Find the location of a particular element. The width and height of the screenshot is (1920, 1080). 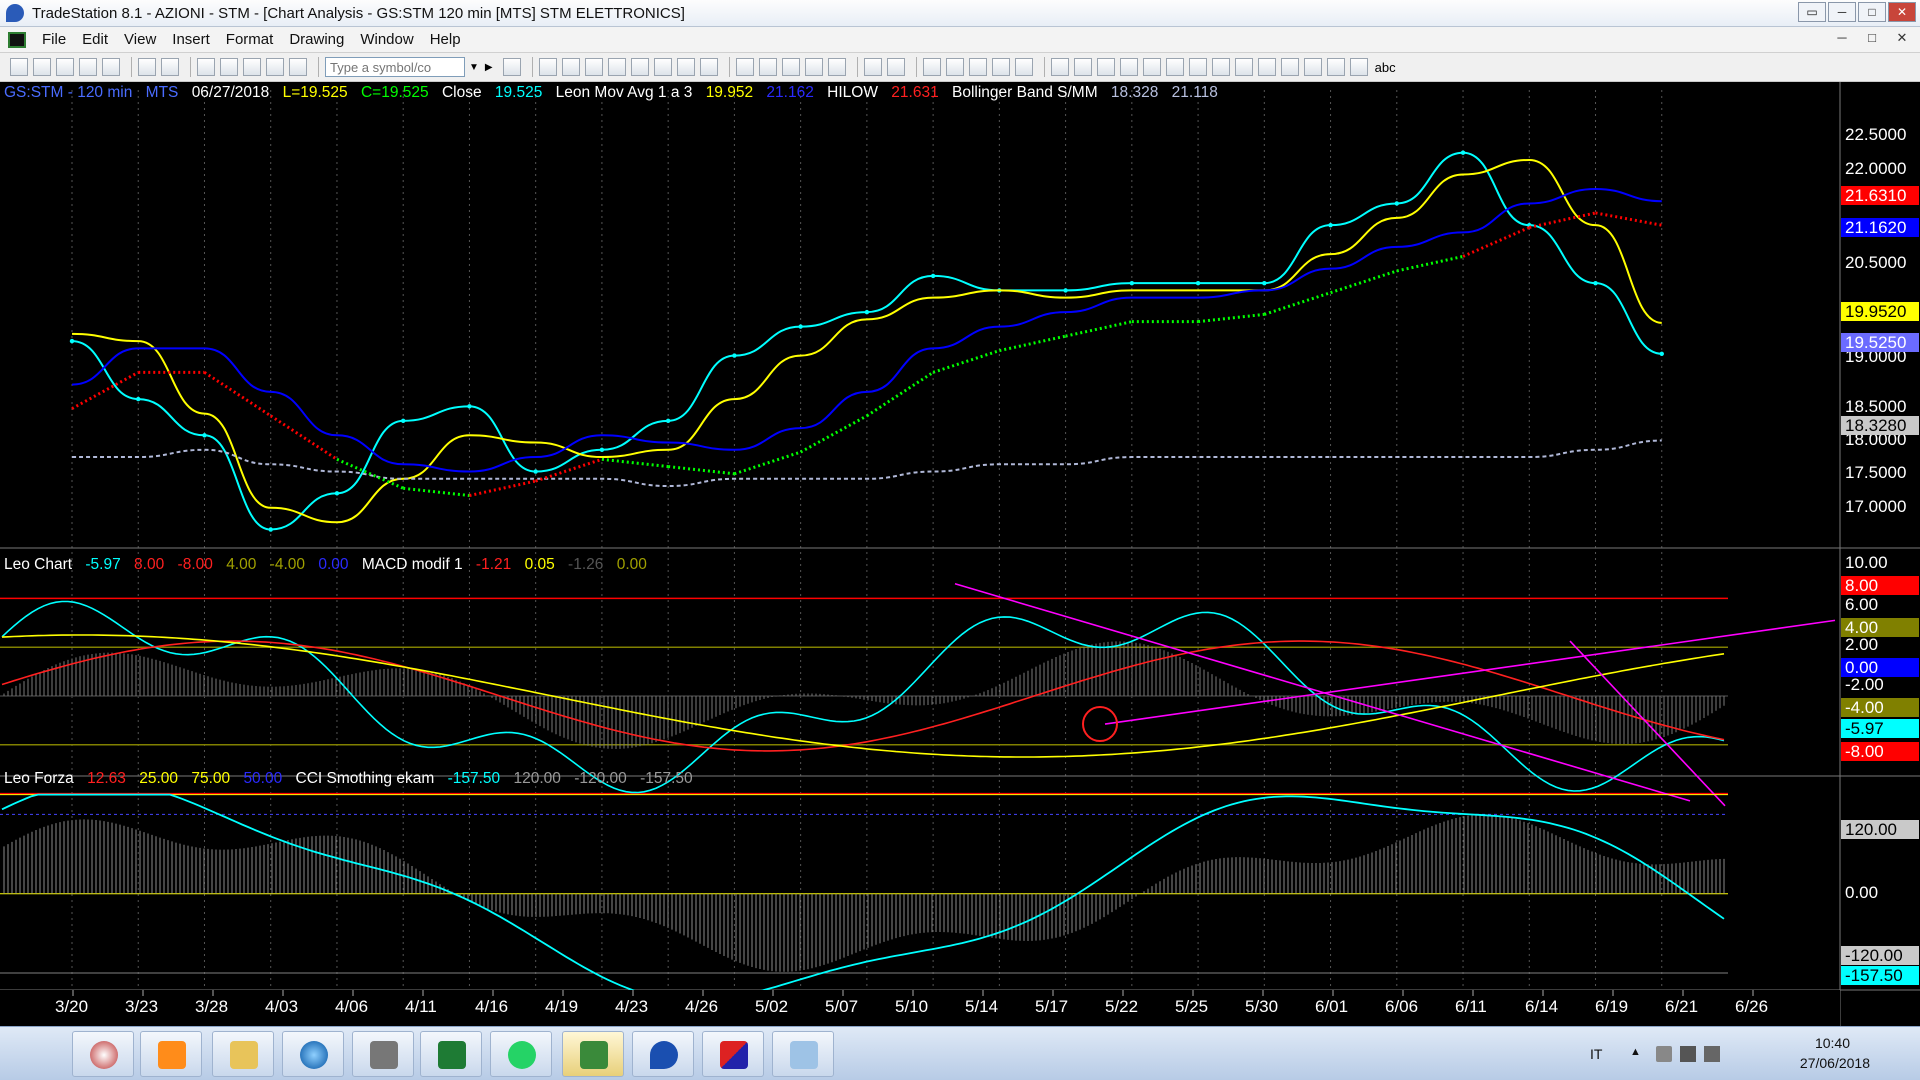

up-arrow-icon is located at coordinates (1289, 67).